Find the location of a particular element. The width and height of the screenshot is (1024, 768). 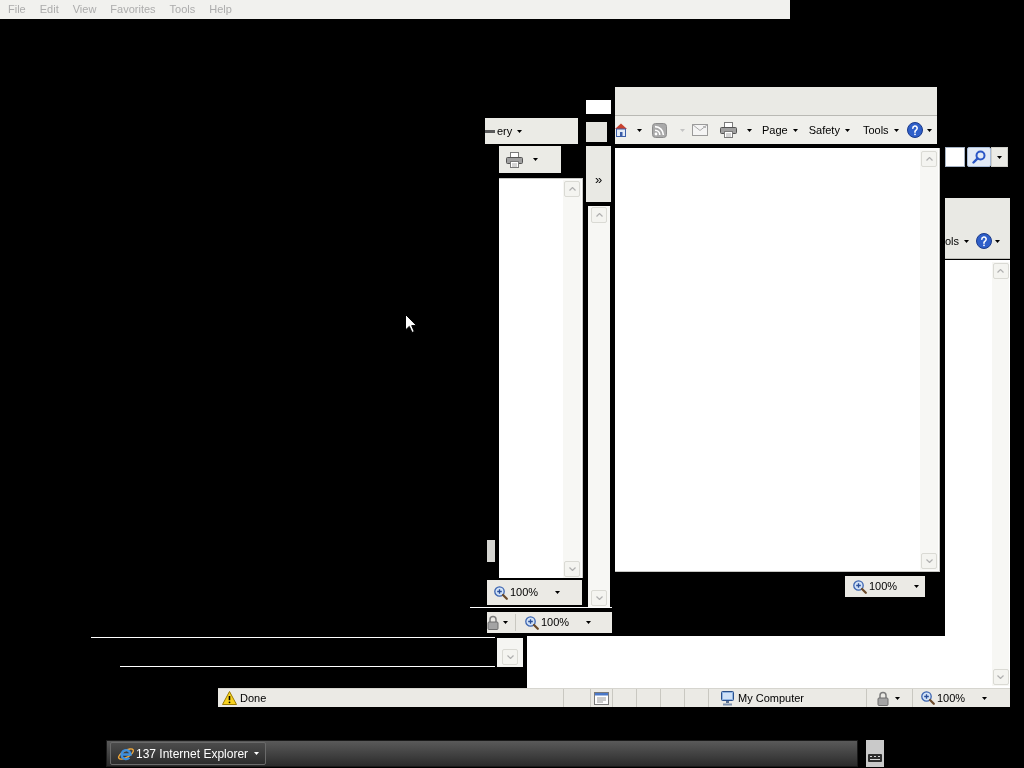

status-text: Done is located at coordinates (253, 698).